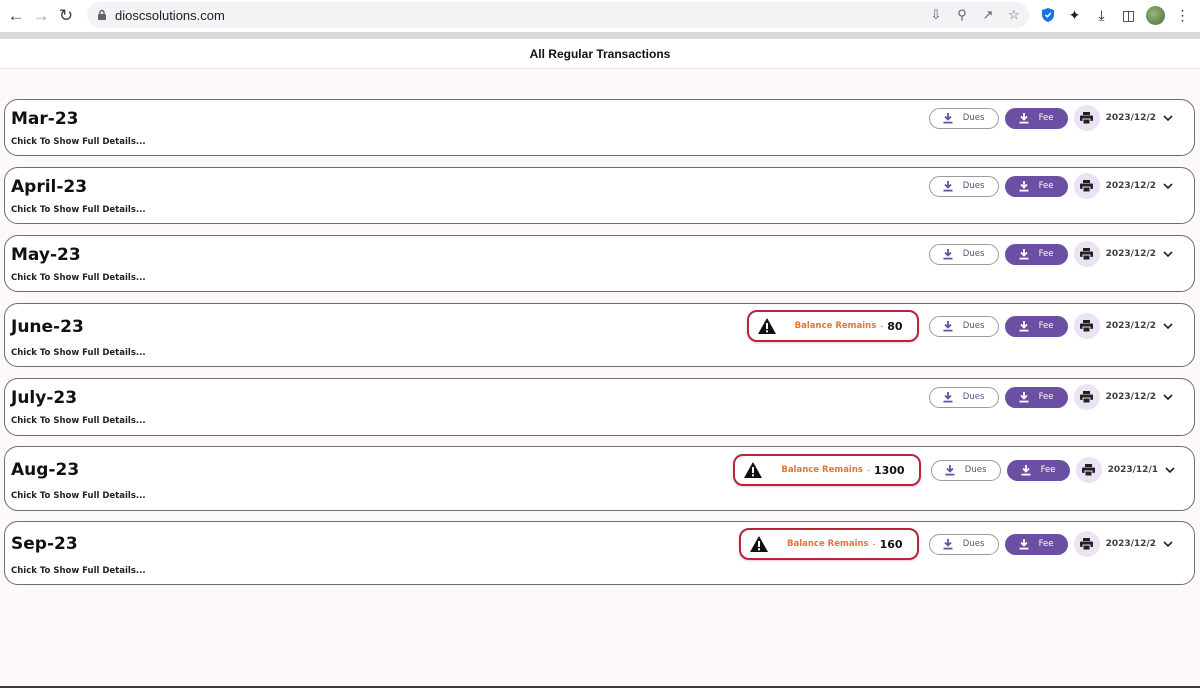 The width and height of the screenshot is (1200, 688). What do you see at coordinates (44, 544) in the screenshot?
I see `month-title: Sep-23` at bounding box center [44, 544].